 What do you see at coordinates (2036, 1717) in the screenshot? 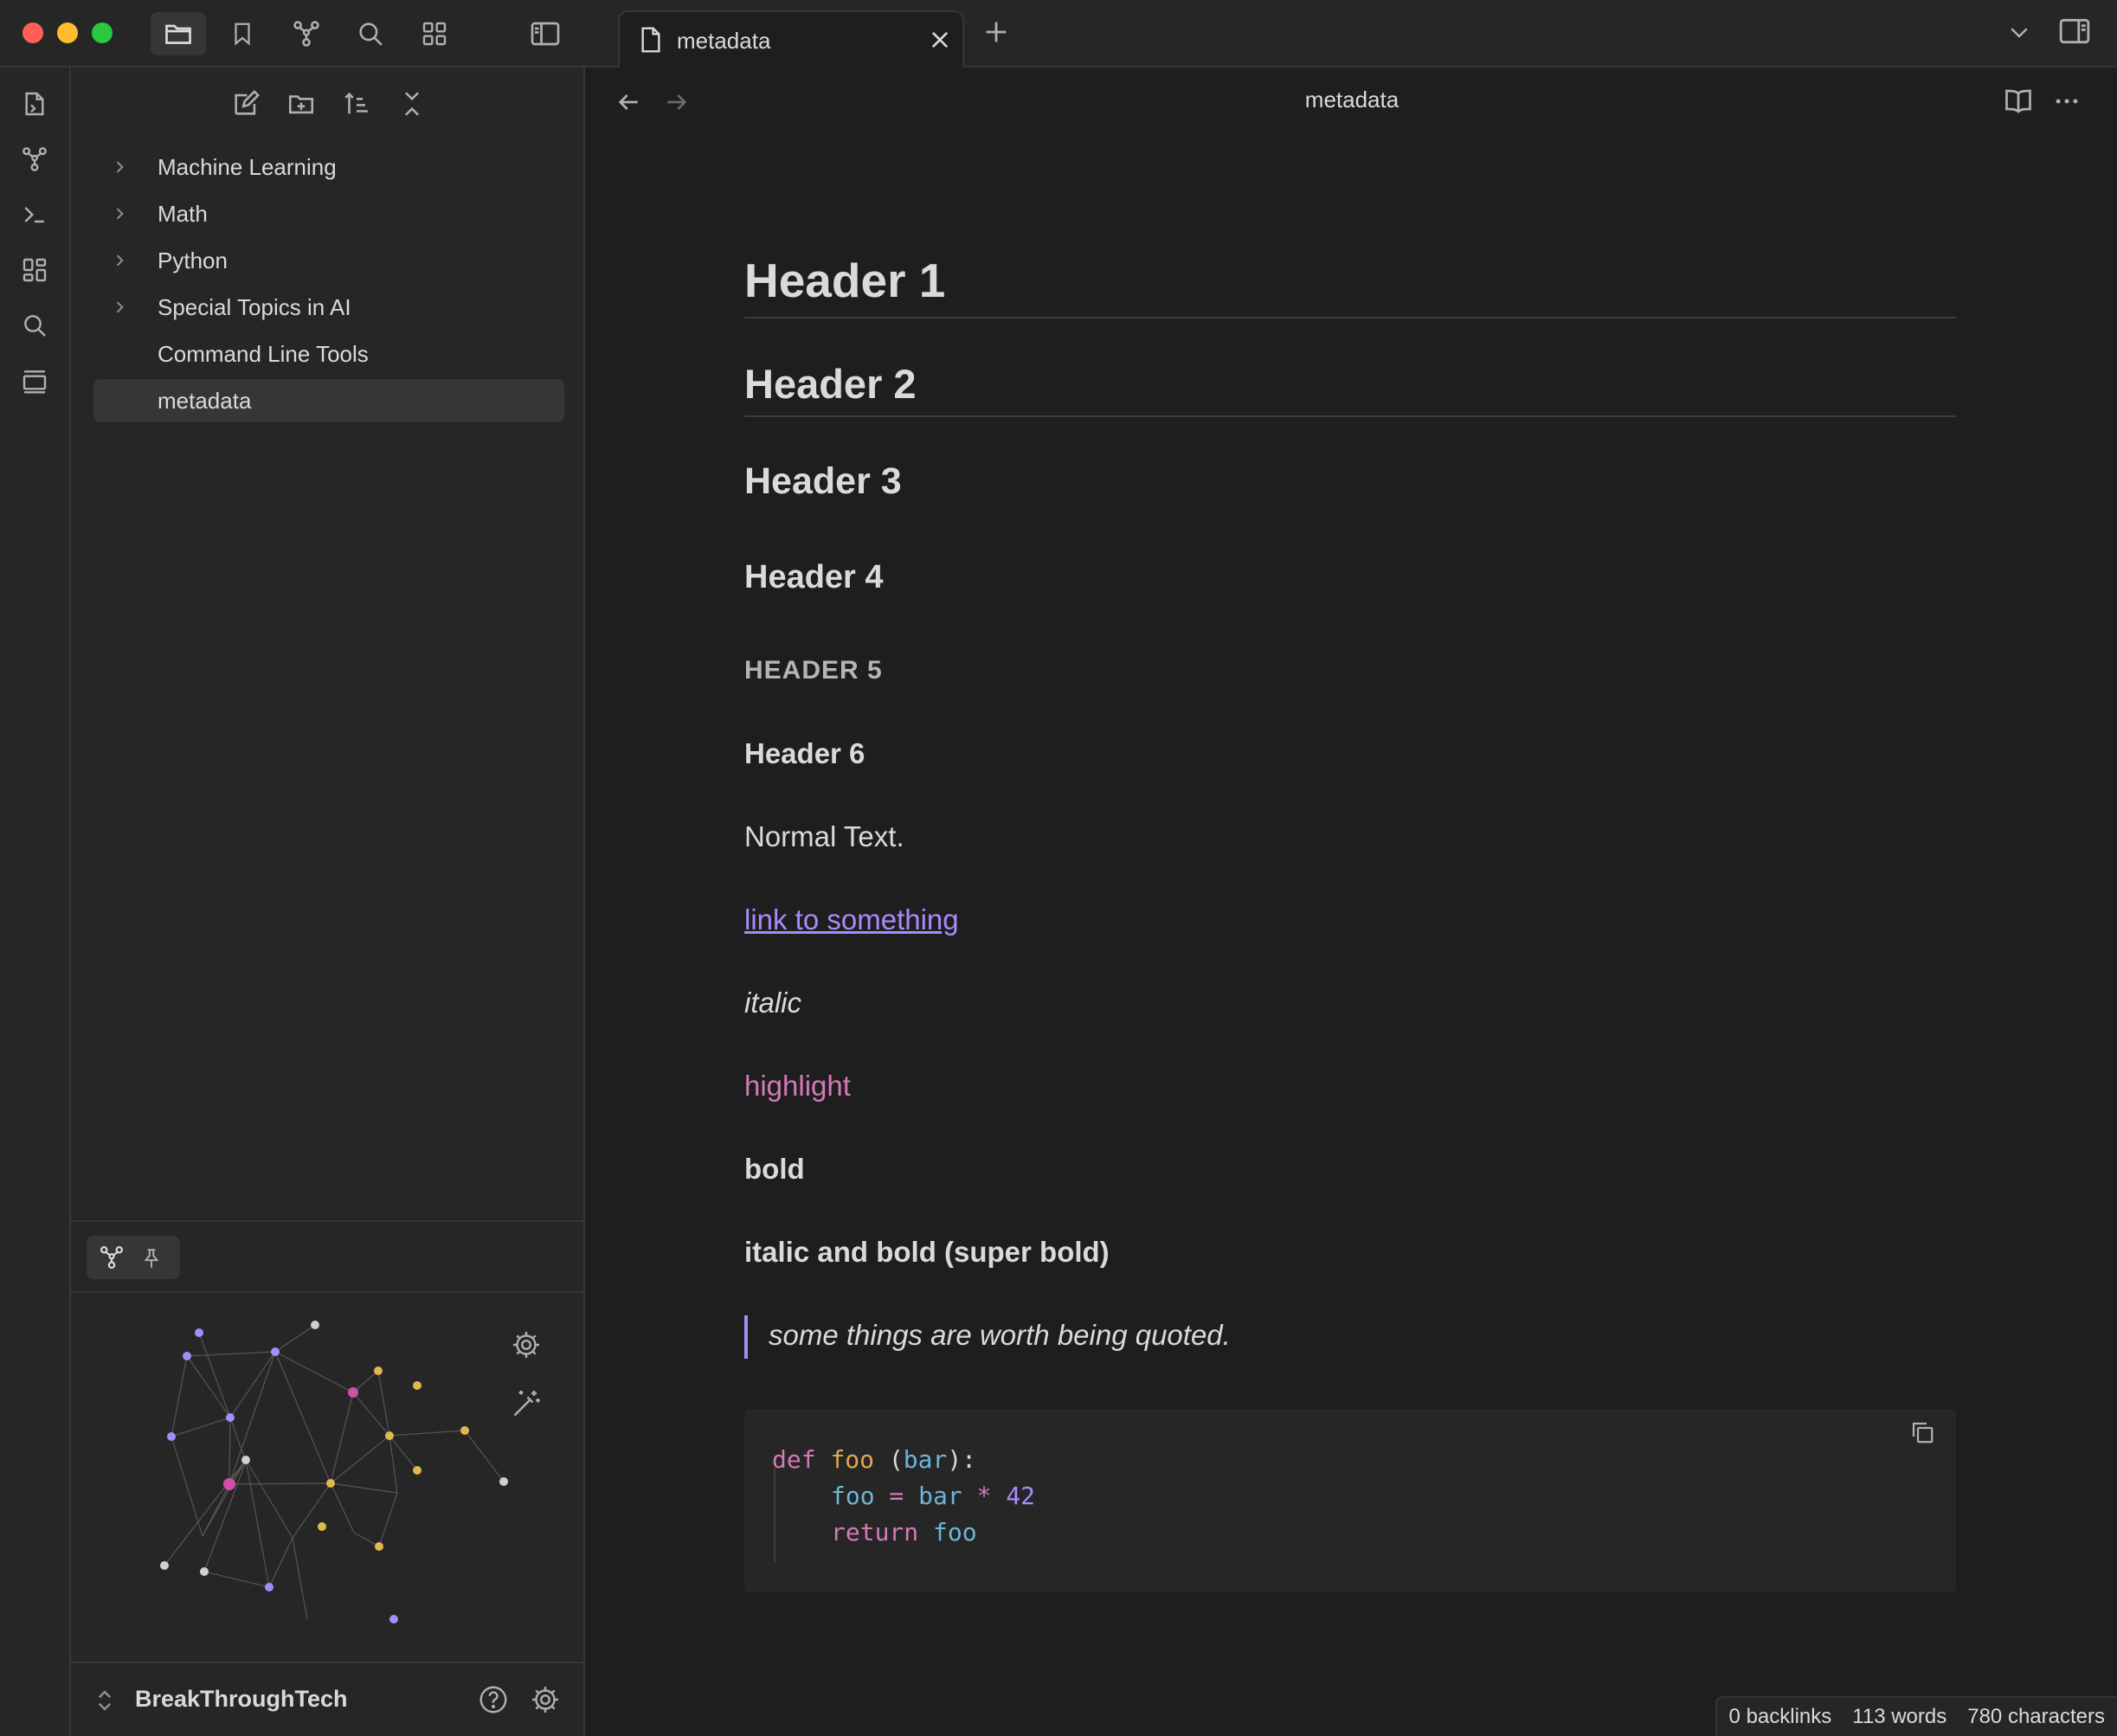
I see `character-count: 780 characters` at bounding box center [2036, 1717].